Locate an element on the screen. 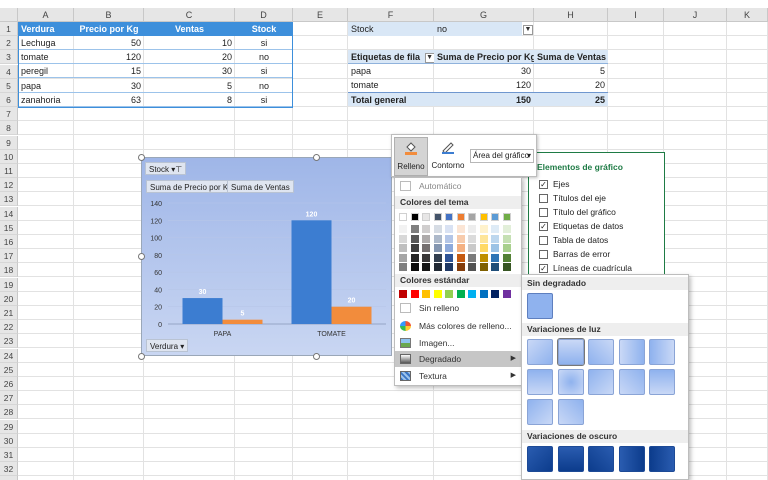  row-header: 17 is located at coordinates (9, 256).